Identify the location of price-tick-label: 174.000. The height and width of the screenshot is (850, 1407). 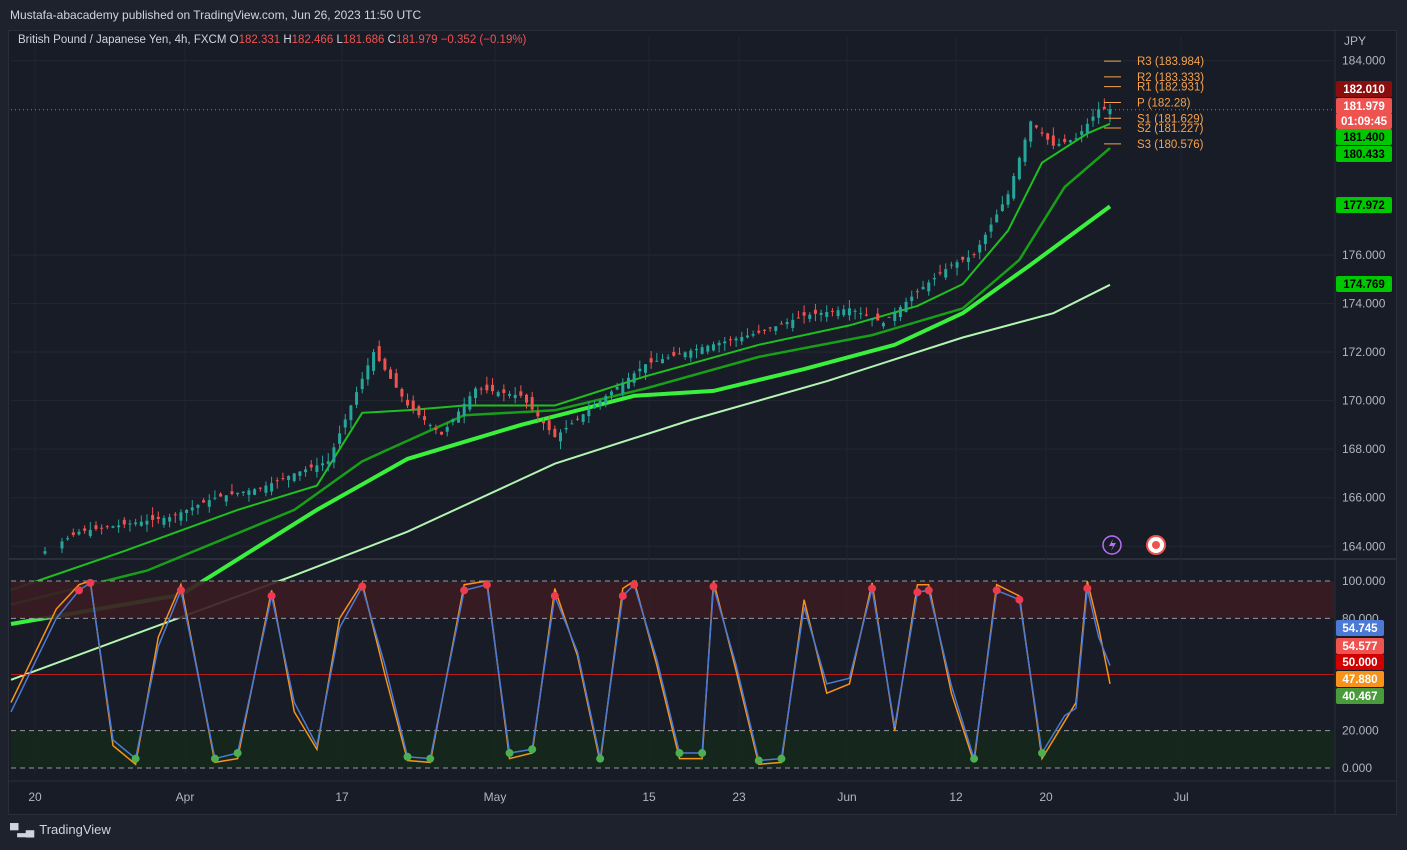
(1364, 304).